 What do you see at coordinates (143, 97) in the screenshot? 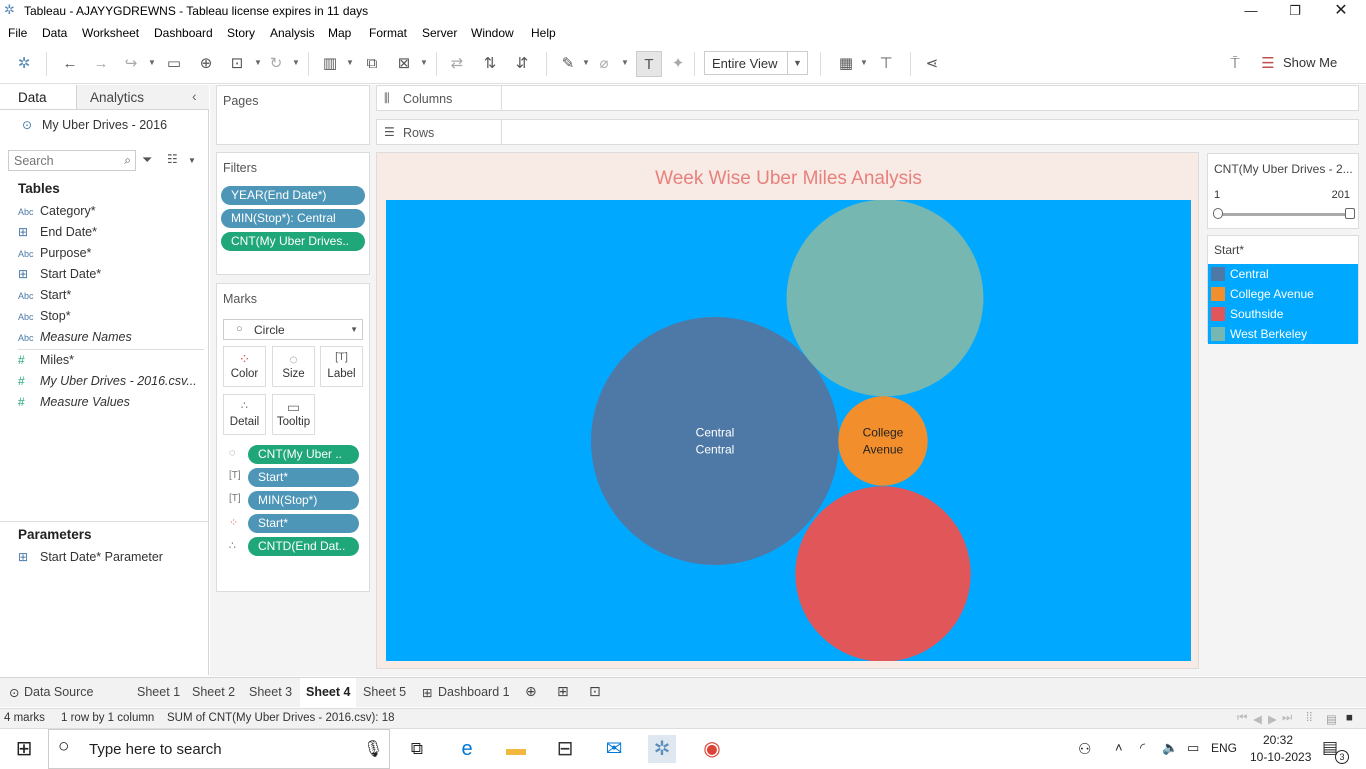
I see `tab-analytics: Analytics ‹` at bounding box center [143, 97].